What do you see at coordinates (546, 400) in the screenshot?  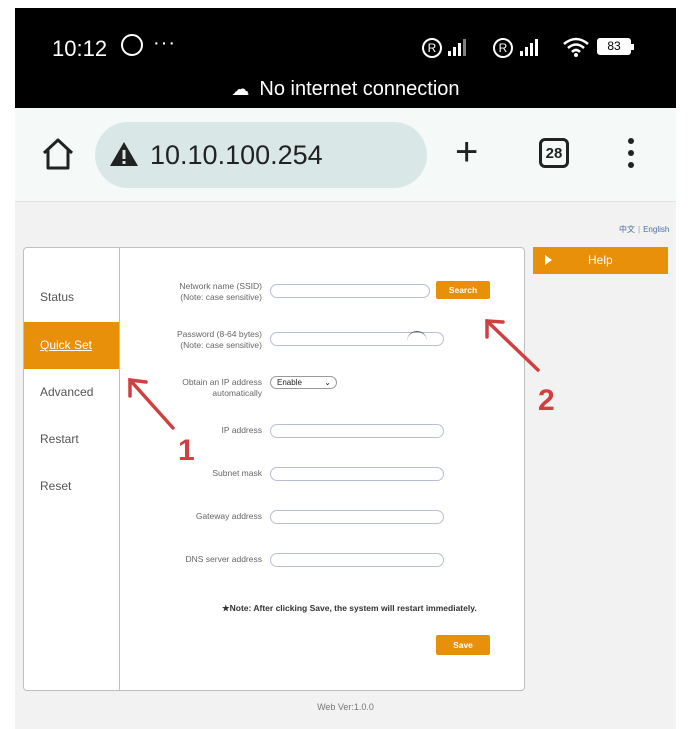 I see `annotation-label-2: 2` at bounding box center [546, 400].